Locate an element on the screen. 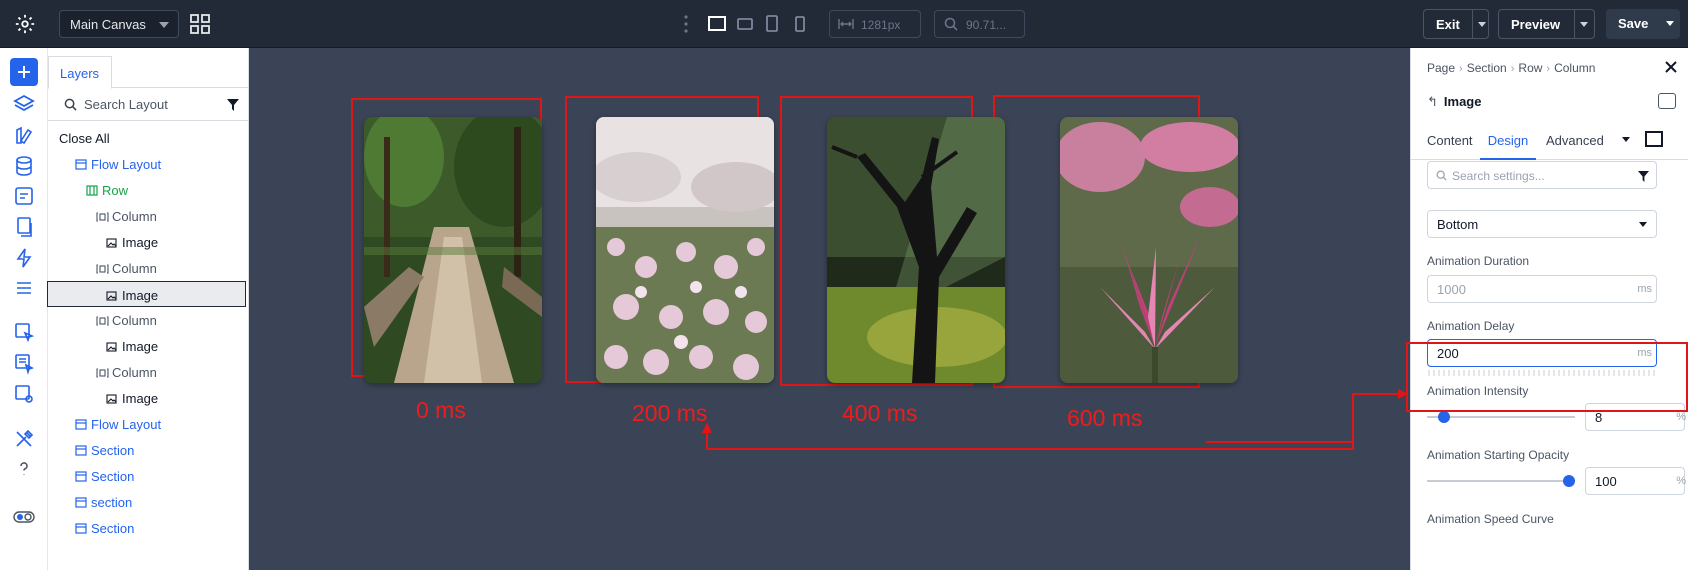  template-icon is located at coordinates (24, 196).